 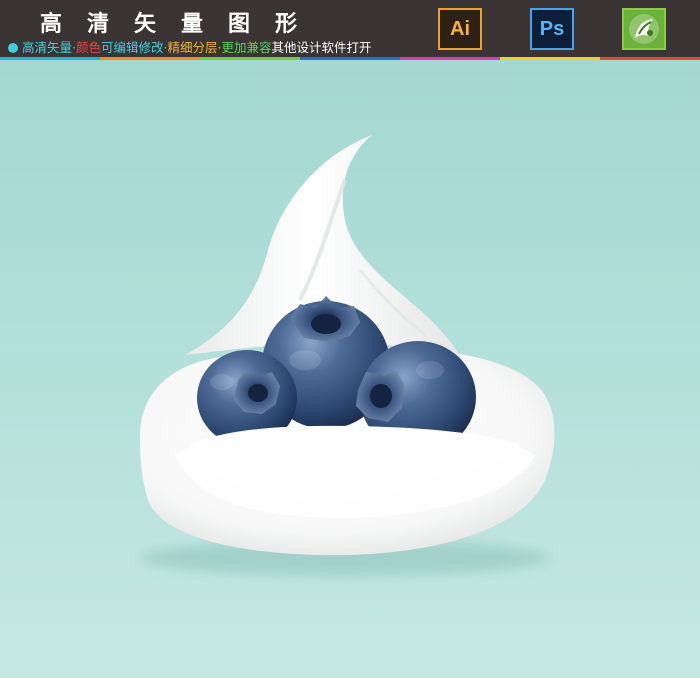 I want to click on tagline: 高清矢量·颜色可编辑修改·精细分层·更加兼容其他设计软件打开, so click(x=190, y=46).